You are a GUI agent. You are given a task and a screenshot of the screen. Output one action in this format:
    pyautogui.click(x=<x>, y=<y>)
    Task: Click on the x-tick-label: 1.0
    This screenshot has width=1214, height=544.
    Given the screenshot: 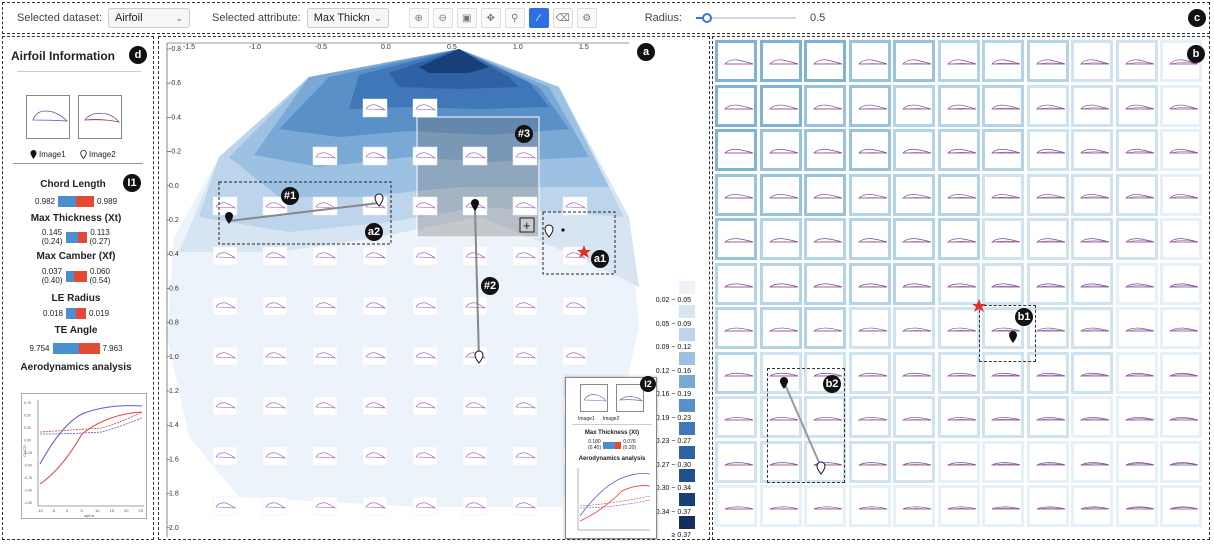 What is the action you would take?
    pyautogui.click(x=518, y=47)
    